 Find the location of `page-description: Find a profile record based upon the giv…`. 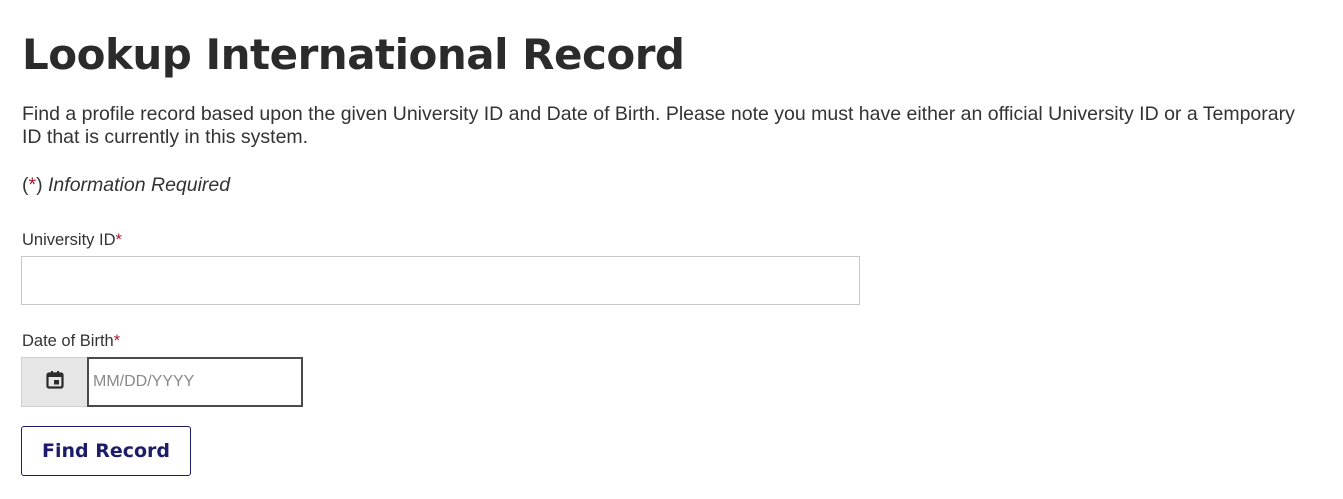

page-description: Find a profile record based upon the giv… is located at coordinates (658, 125).